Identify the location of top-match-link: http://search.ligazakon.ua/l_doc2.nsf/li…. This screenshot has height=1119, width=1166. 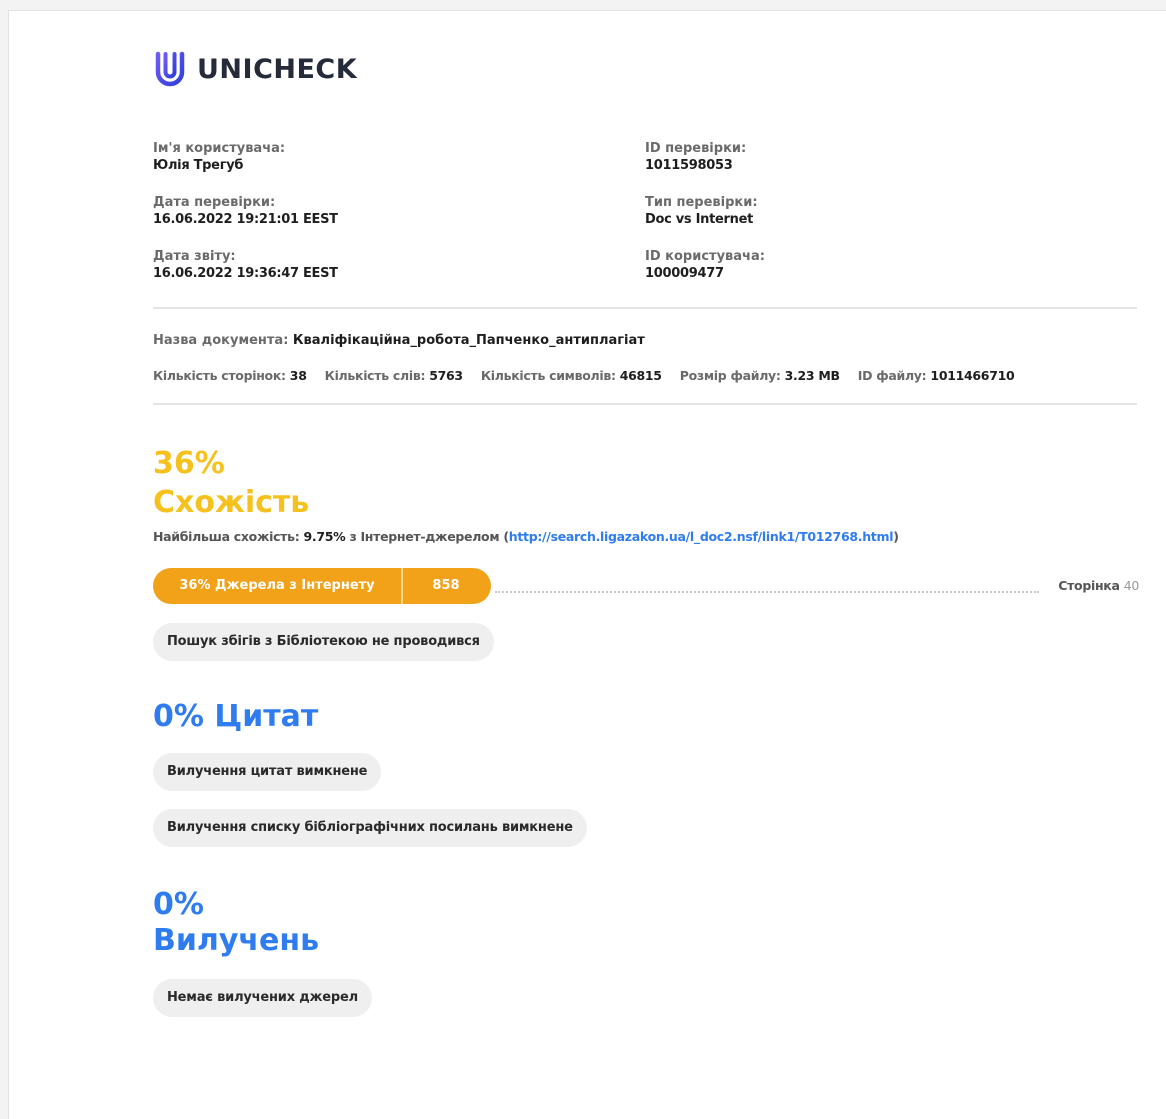
(701, 536).